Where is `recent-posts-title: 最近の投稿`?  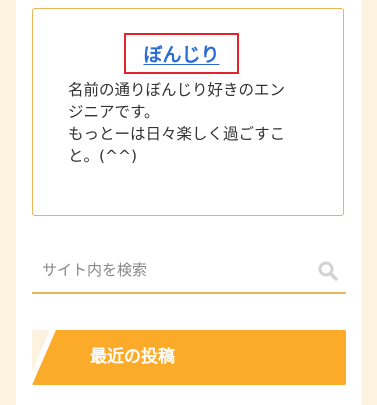
recent-posts-title: 最近の投稿 is located at coordinates (132, 357).